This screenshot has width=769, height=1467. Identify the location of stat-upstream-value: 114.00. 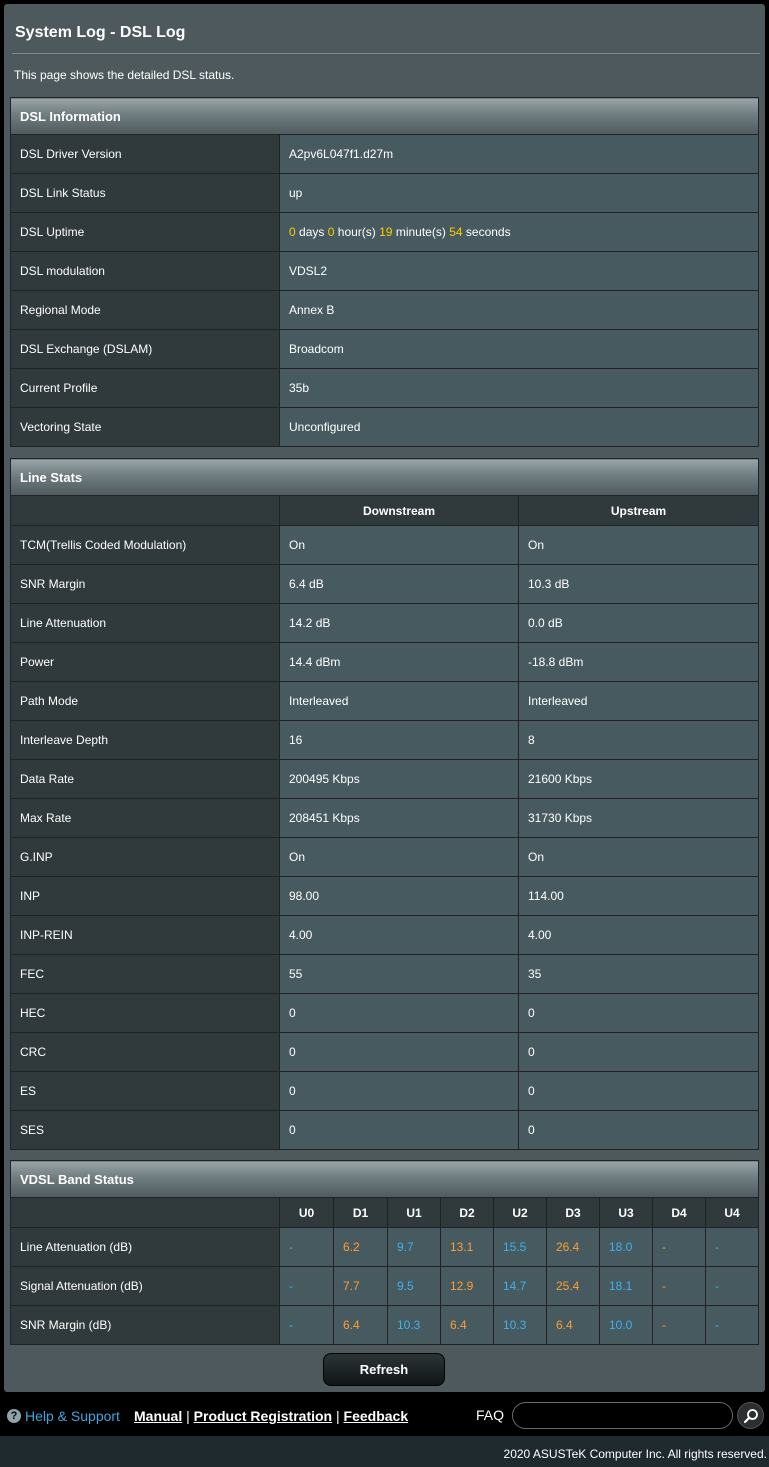
(638, 896).